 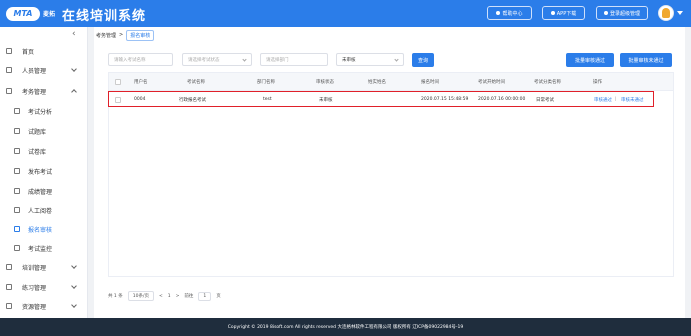 What do you see at coordinates (164, 296) in the screenshot?
I see `pagination: 共 1 条 10条/页 < 1 > 前往 1 页` at bounding box center [164, 296].